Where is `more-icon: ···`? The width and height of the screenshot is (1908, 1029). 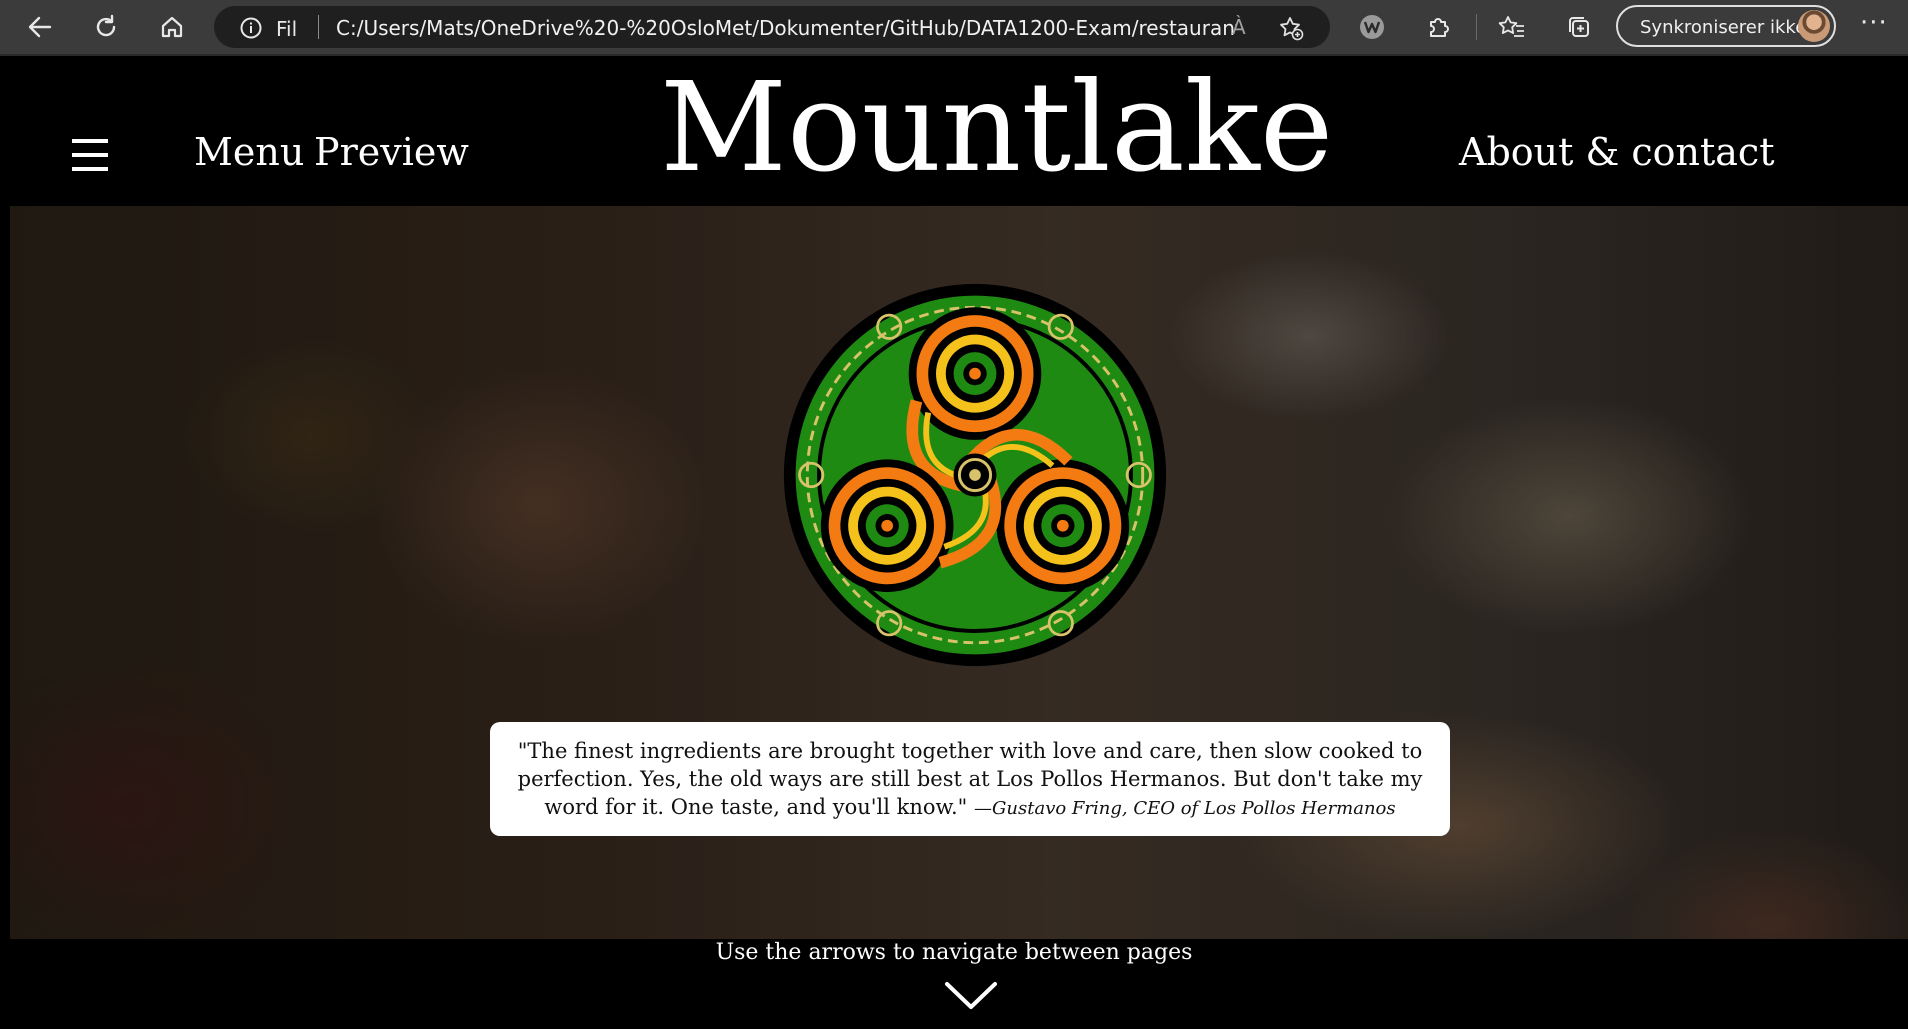
more-icon: ··· is located at coordinates (1874, 23).